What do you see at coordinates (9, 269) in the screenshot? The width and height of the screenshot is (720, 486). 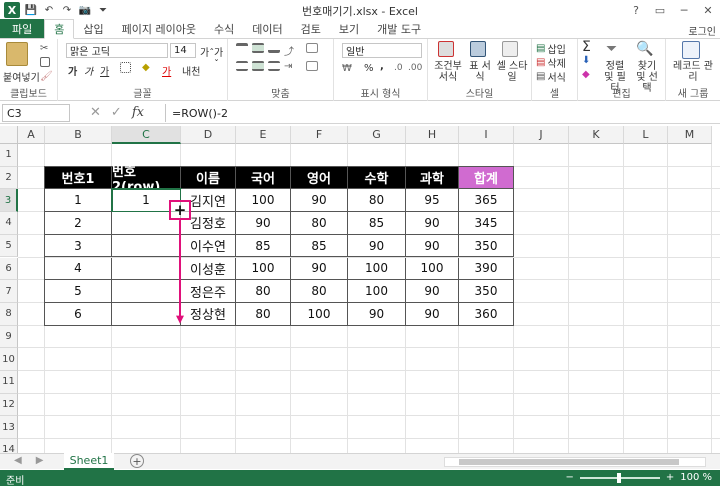 I see `row-header-6: 6` at bounding box center [9, 269].